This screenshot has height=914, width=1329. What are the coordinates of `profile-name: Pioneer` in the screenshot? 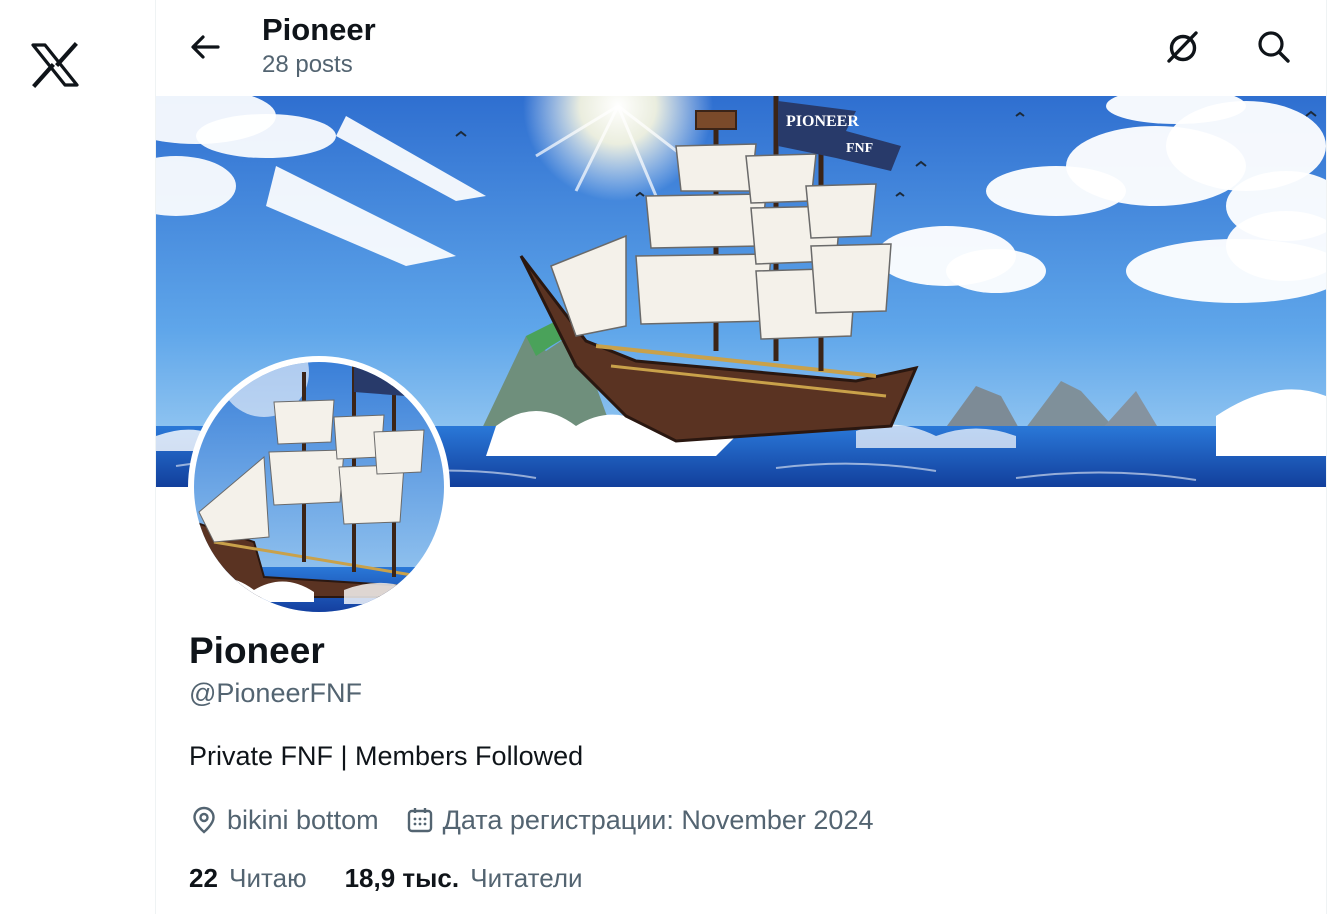 It's located at (257, 650).